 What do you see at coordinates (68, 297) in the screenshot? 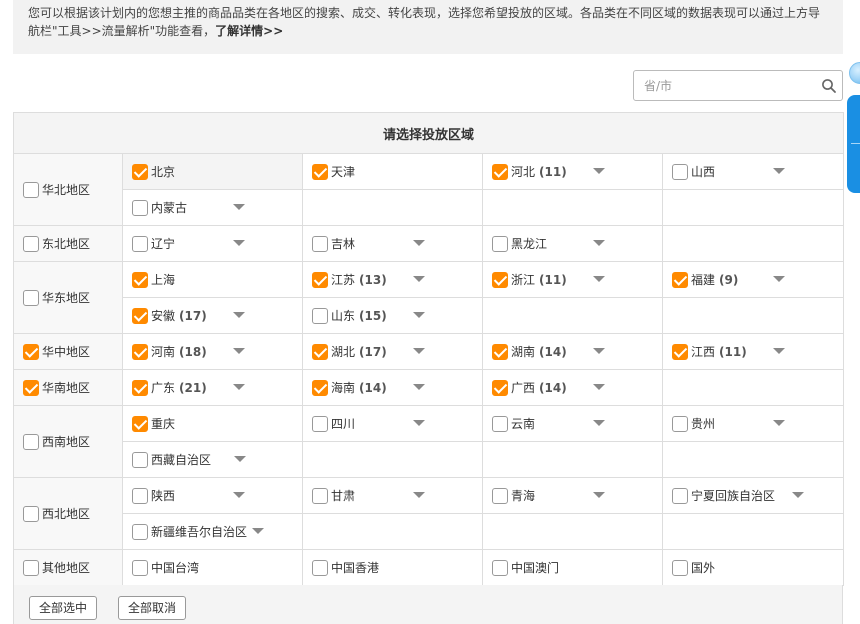
I see `region-cell: 华东地区` at bounding box center [68, 297].